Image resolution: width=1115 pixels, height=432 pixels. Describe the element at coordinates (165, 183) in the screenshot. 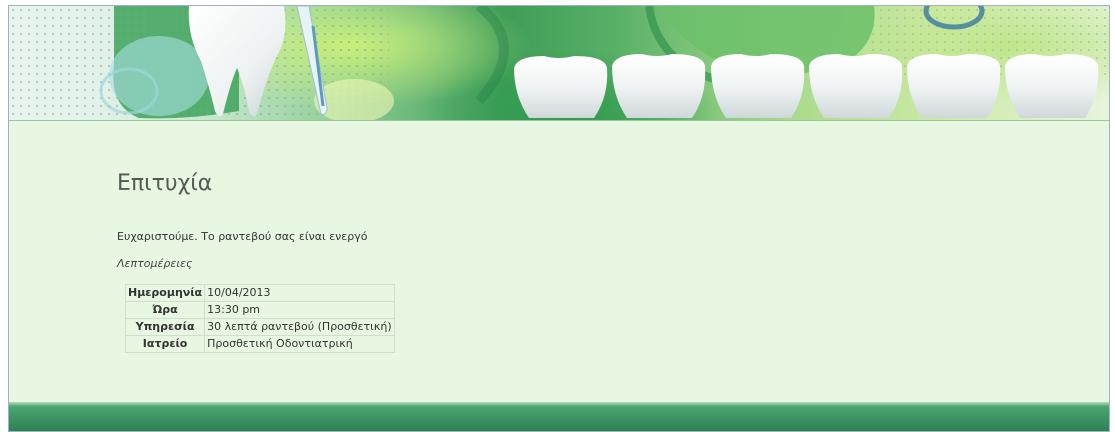

I see `page-title: Επιτυχία` at that location.